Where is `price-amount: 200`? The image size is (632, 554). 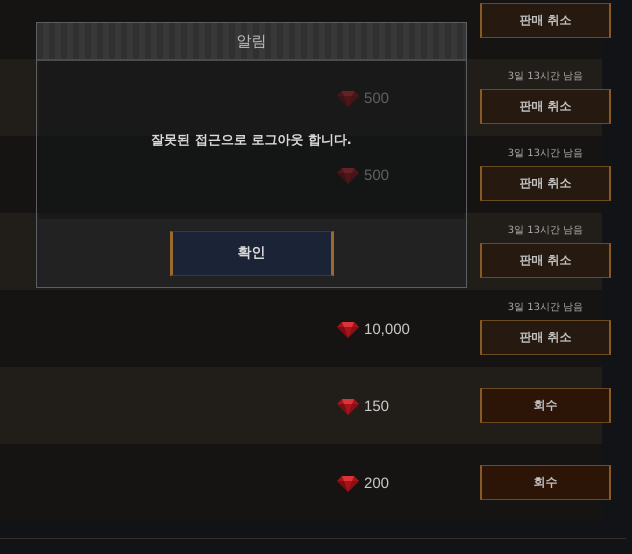 price-amount: 200 is located at coordinates (377, 483).